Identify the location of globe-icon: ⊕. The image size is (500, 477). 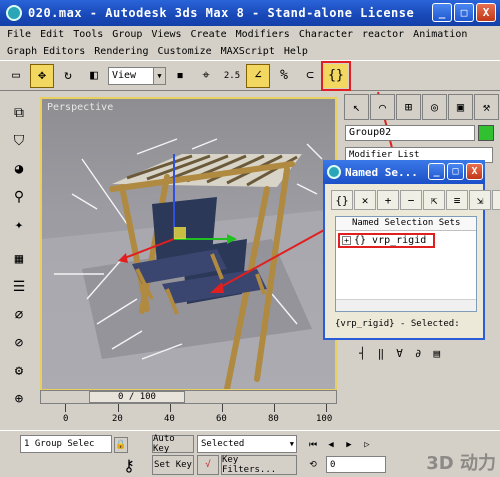
(19, 399).